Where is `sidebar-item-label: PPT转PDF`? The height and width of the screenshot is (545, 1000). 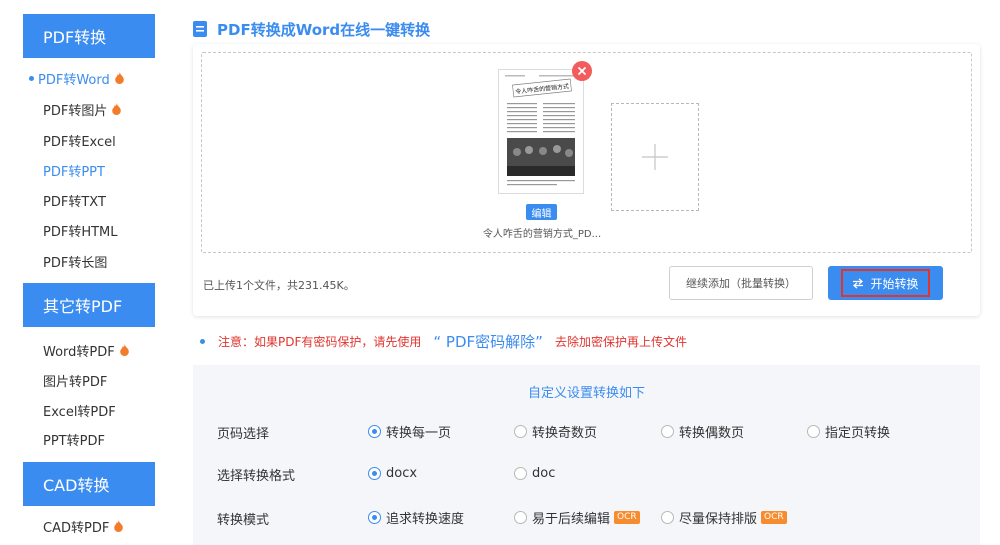
sidebar-item-label: PPT转PDF is located at coordinates (74, 441).